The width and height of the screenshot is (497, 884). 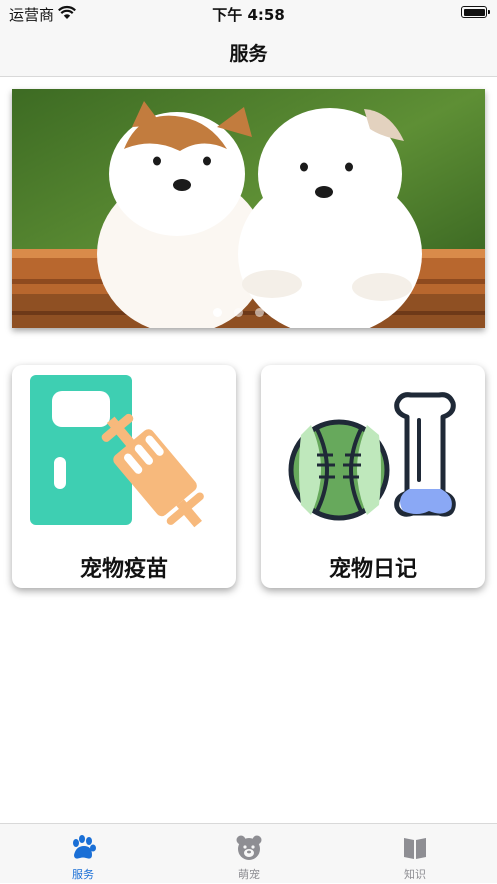 I want to click on tab-knowledge-label: 知识, so click(x=415, y=874).